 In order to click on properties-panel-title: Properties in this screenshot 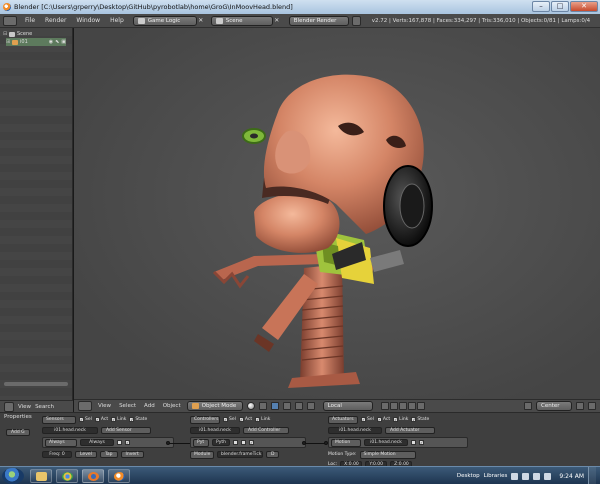, I will do `click(18, 417)`.